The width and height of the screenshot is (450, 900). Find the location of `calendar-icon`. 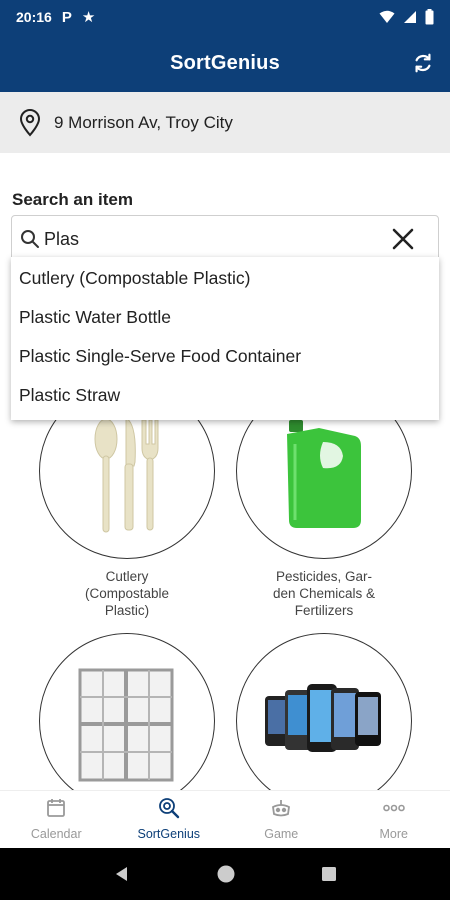

calendar-icon is located at coordinates (56, 808).